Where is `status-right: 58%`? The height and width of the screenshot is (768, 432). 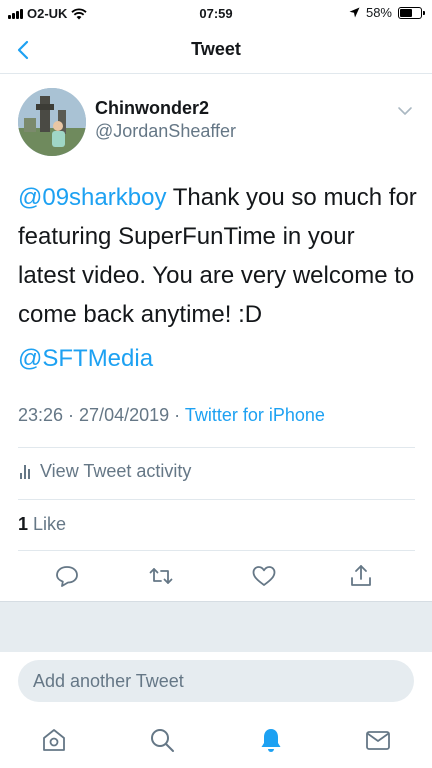
status-right: 58% is located at coordinates (387, 12).